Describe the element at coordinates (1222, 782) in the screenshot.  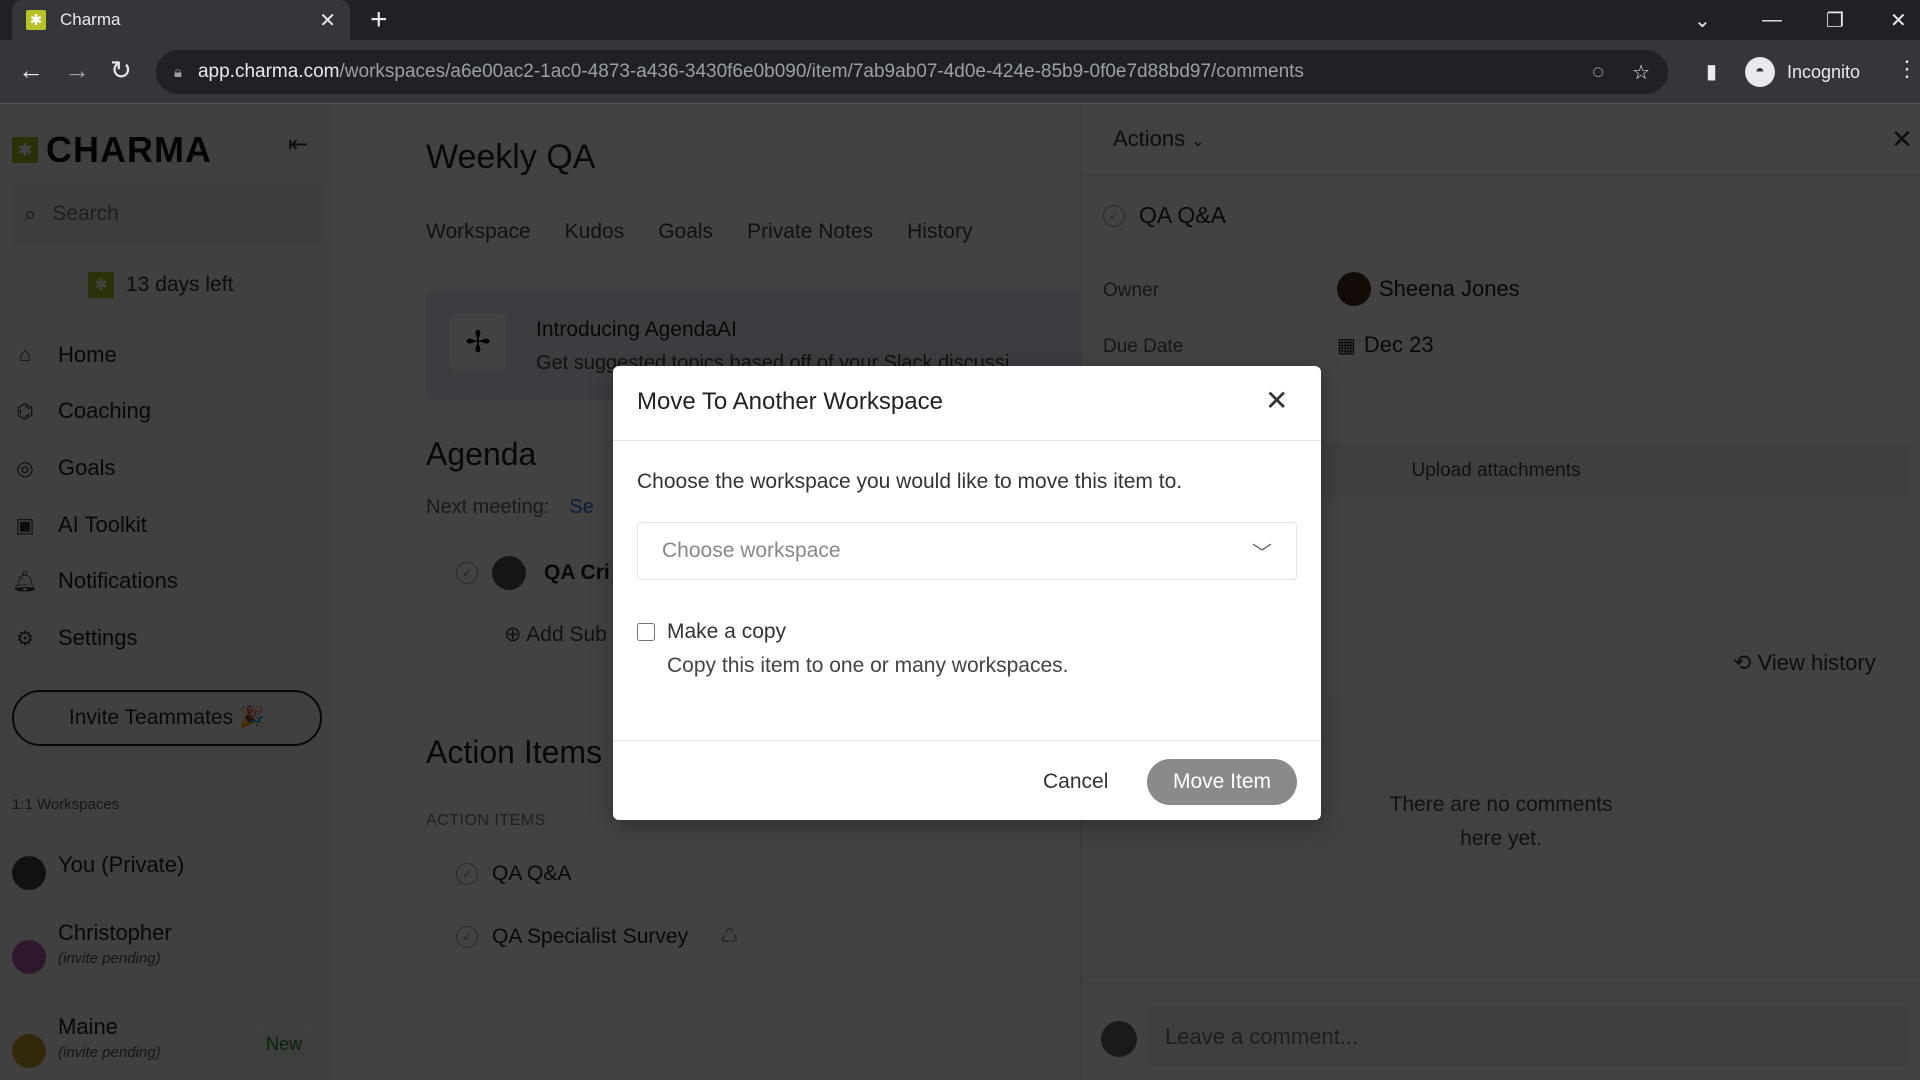
I see `move-item-button: Move Item` at that location.